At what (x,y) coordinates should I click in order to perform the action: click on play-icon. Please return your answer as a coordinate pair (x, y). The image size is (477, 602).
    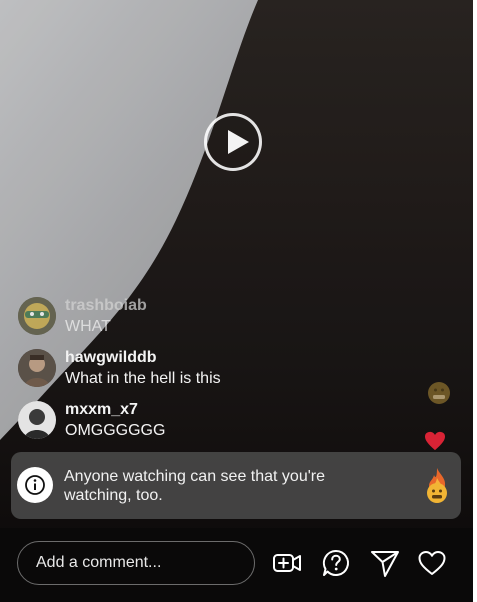
    Looking at the image, I should click on (238, 142).